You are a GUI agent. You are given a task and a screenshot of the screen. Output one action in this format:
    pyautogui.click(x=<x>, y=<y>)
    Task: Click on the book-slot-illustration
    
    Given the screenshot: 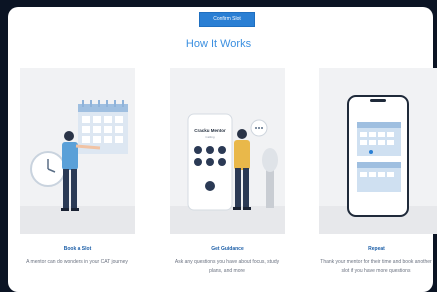 What is the action you would take?
    pyautogui.click(x=77, y=151)
    